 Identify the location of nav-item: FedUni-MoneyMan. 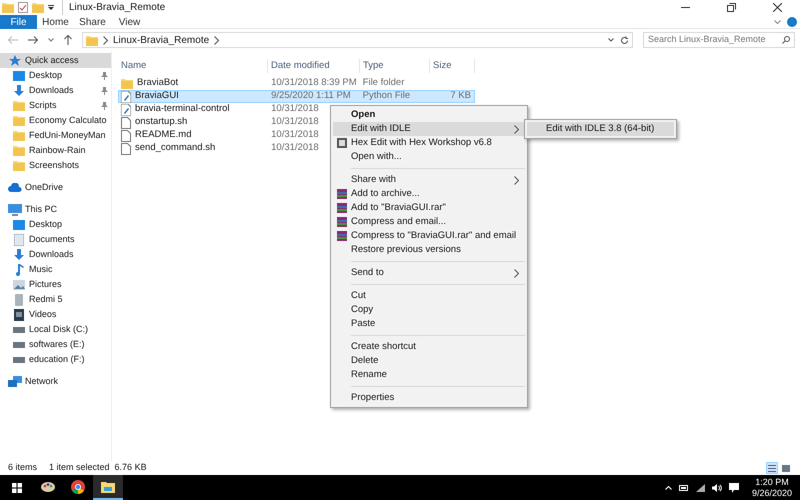
(55, 135).